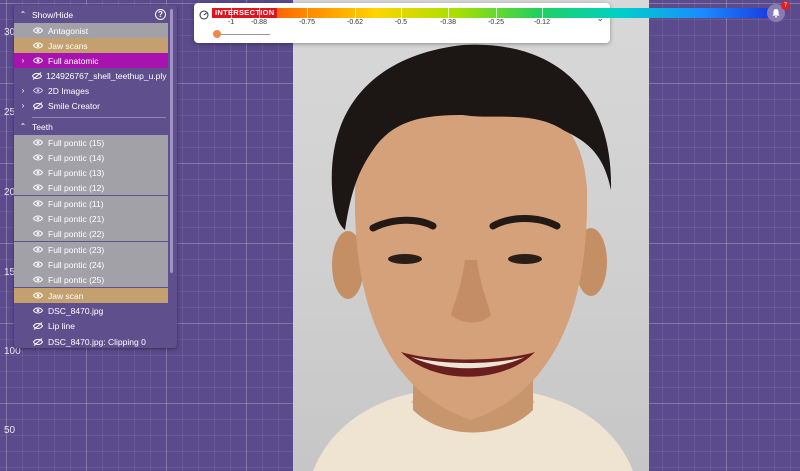 The width and height of the screenshot is (800, 471). Describe the element at coordinates (355, 22) in the screenshot. I see `scale-tick-label: -0.62` at that location.